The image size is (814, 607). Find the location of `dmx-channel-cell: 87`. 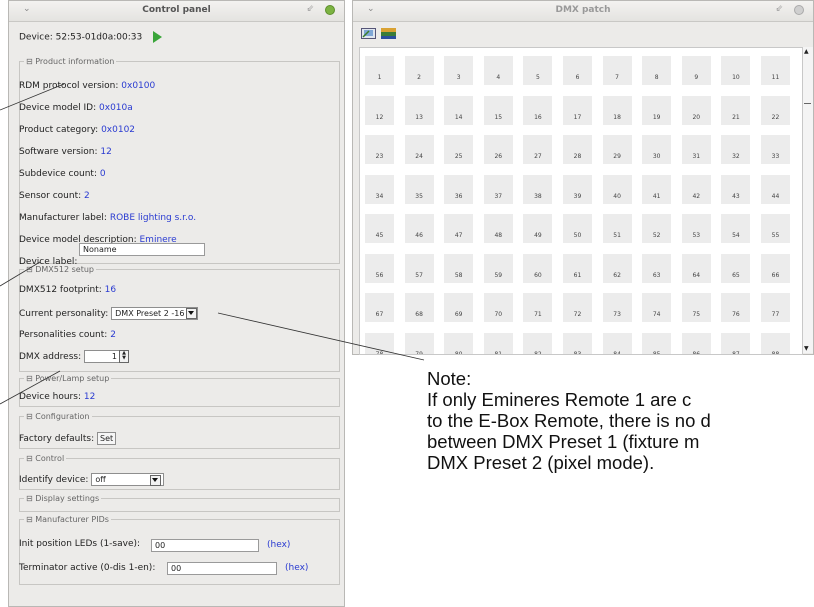

dmx-channel-cell: 87 is located at coordinates (736, 343).